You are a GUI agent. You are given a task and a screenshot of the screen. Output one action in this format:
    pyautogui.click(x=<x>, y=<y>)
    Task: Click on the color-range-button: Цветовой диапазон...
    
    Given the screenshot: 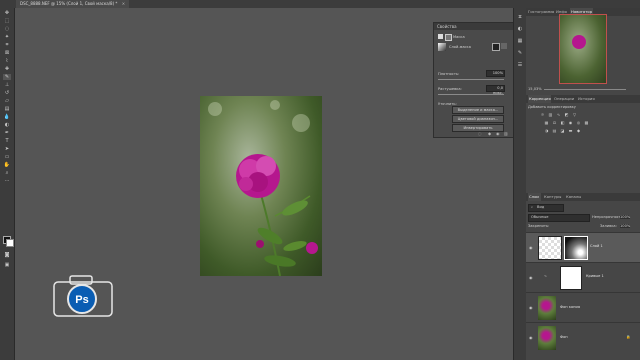 What is the action you would take?
    pyautogui.click(x=478, y=119)
    